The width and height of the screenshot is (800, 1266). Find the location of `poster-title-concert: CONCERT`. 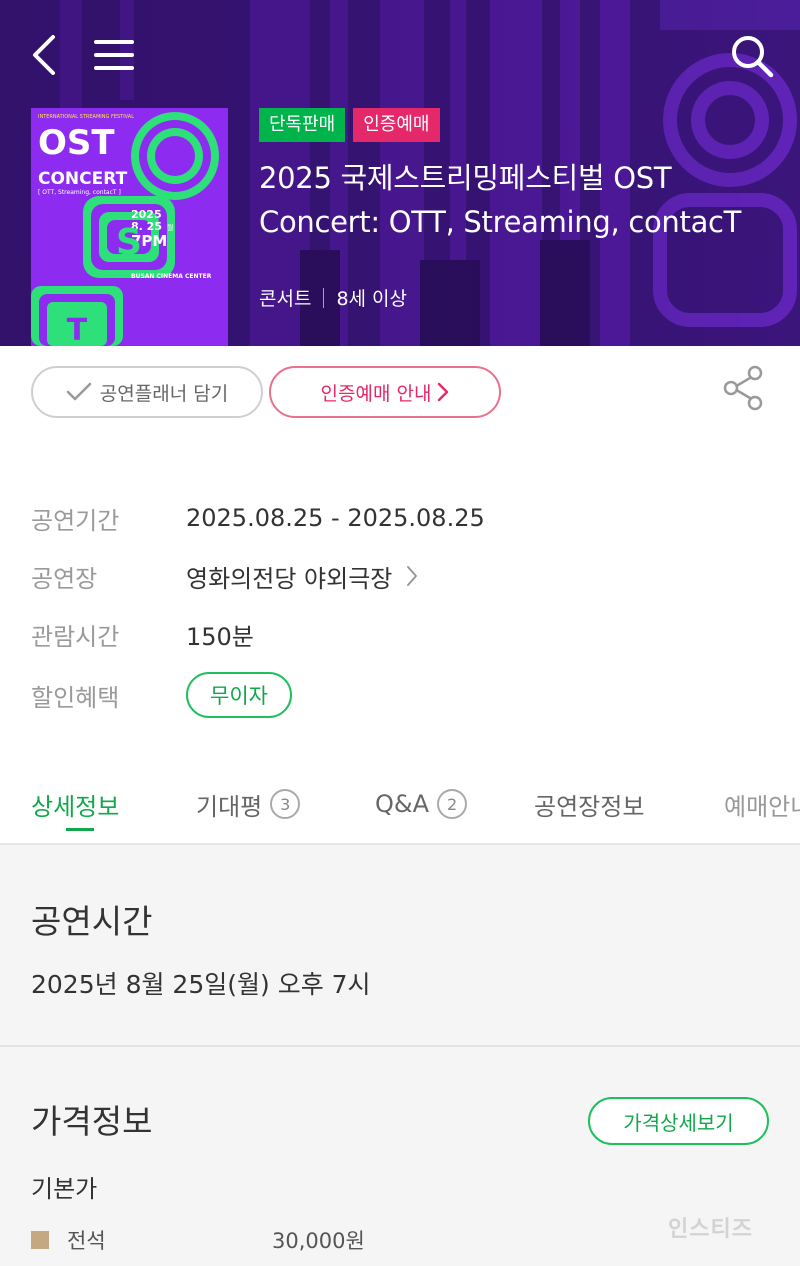

poster-title-concert: CONCERT is located at coordinates (83, 179).